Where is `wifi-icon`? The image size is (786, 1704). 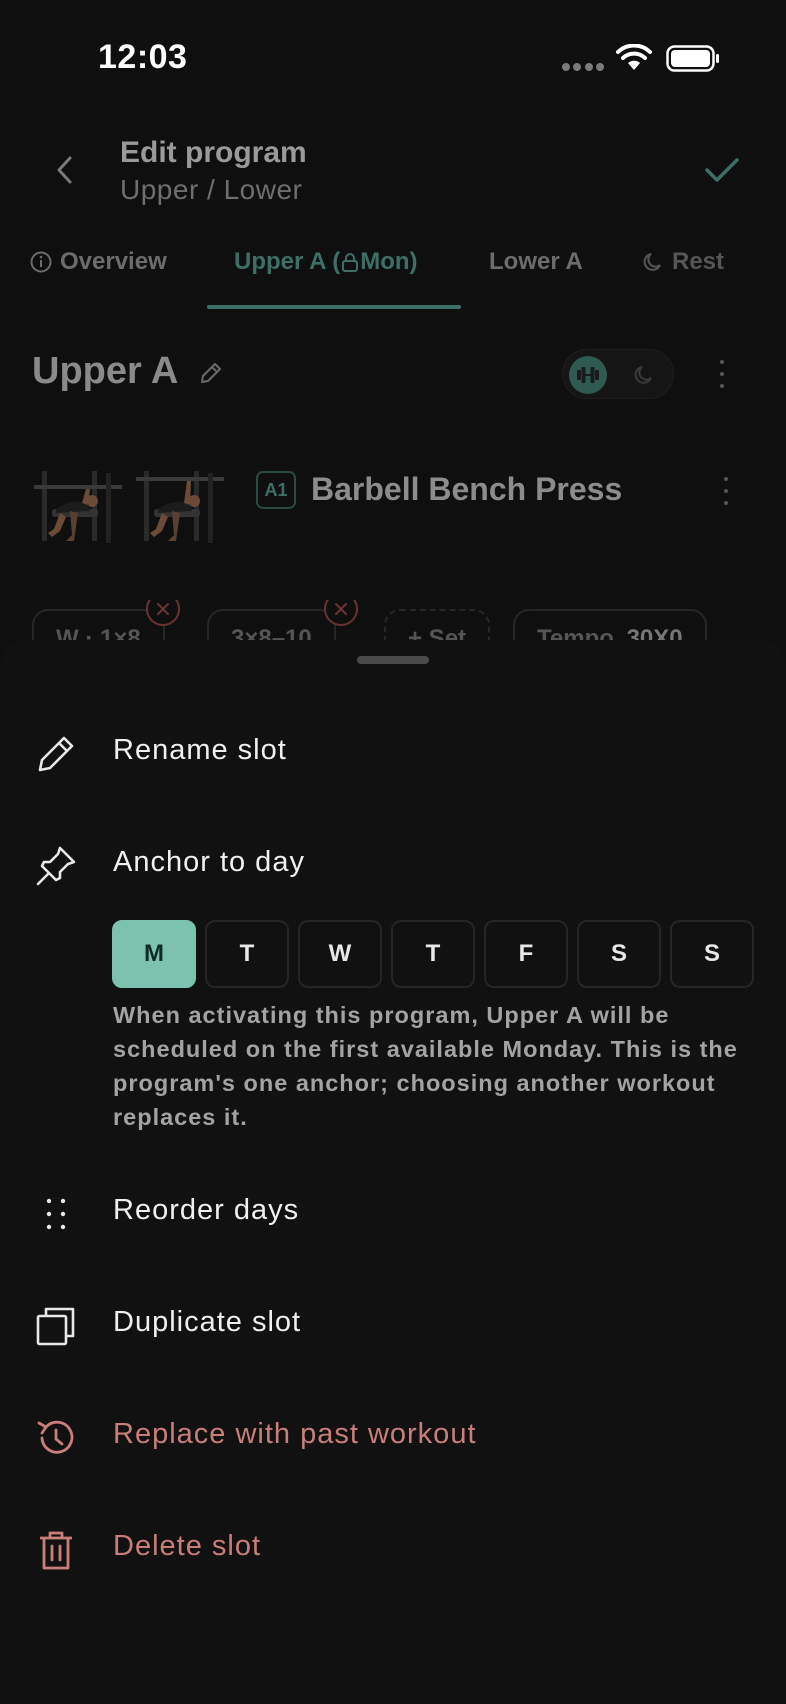
wifi-icon is located at coordinates (634, 57).